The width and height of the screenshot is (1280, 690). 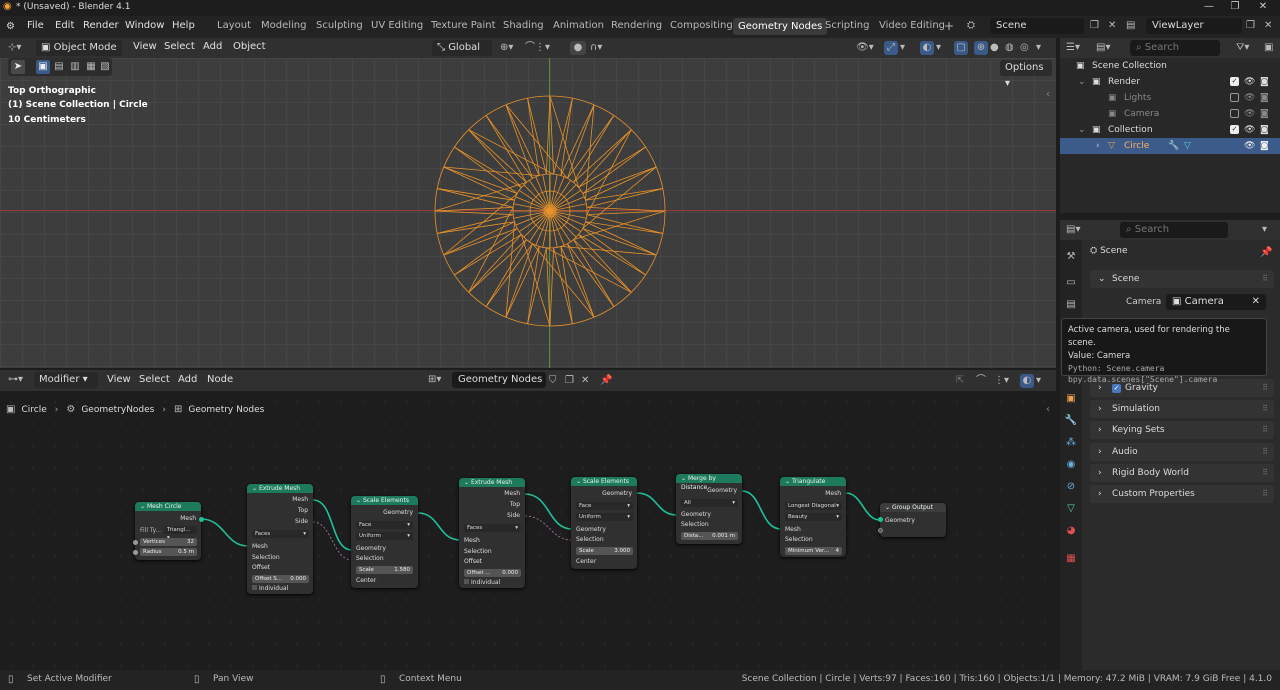 What do you see at coordinates (709, 503) in the screenshot?
I see `merge-mode-dropdown: All ▾` at bounding box center [709, 503].